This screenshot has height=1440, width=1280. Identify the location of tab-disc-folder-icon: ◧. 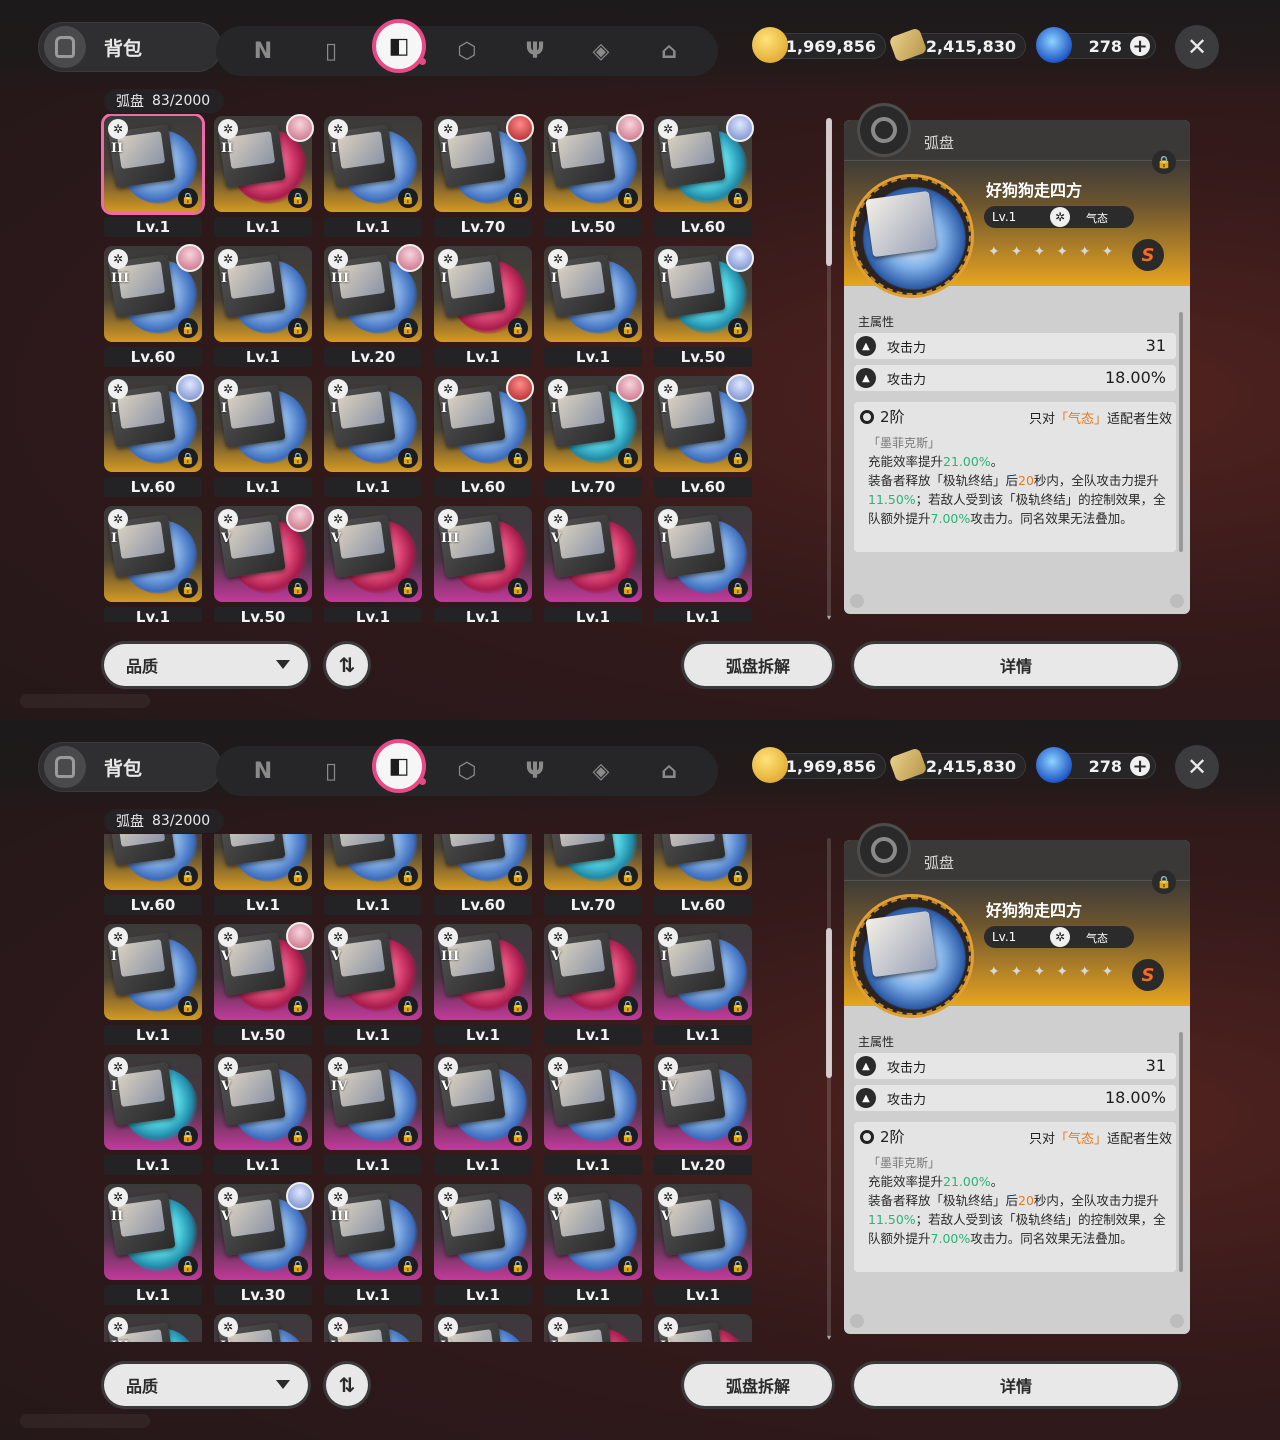
(399, 766).